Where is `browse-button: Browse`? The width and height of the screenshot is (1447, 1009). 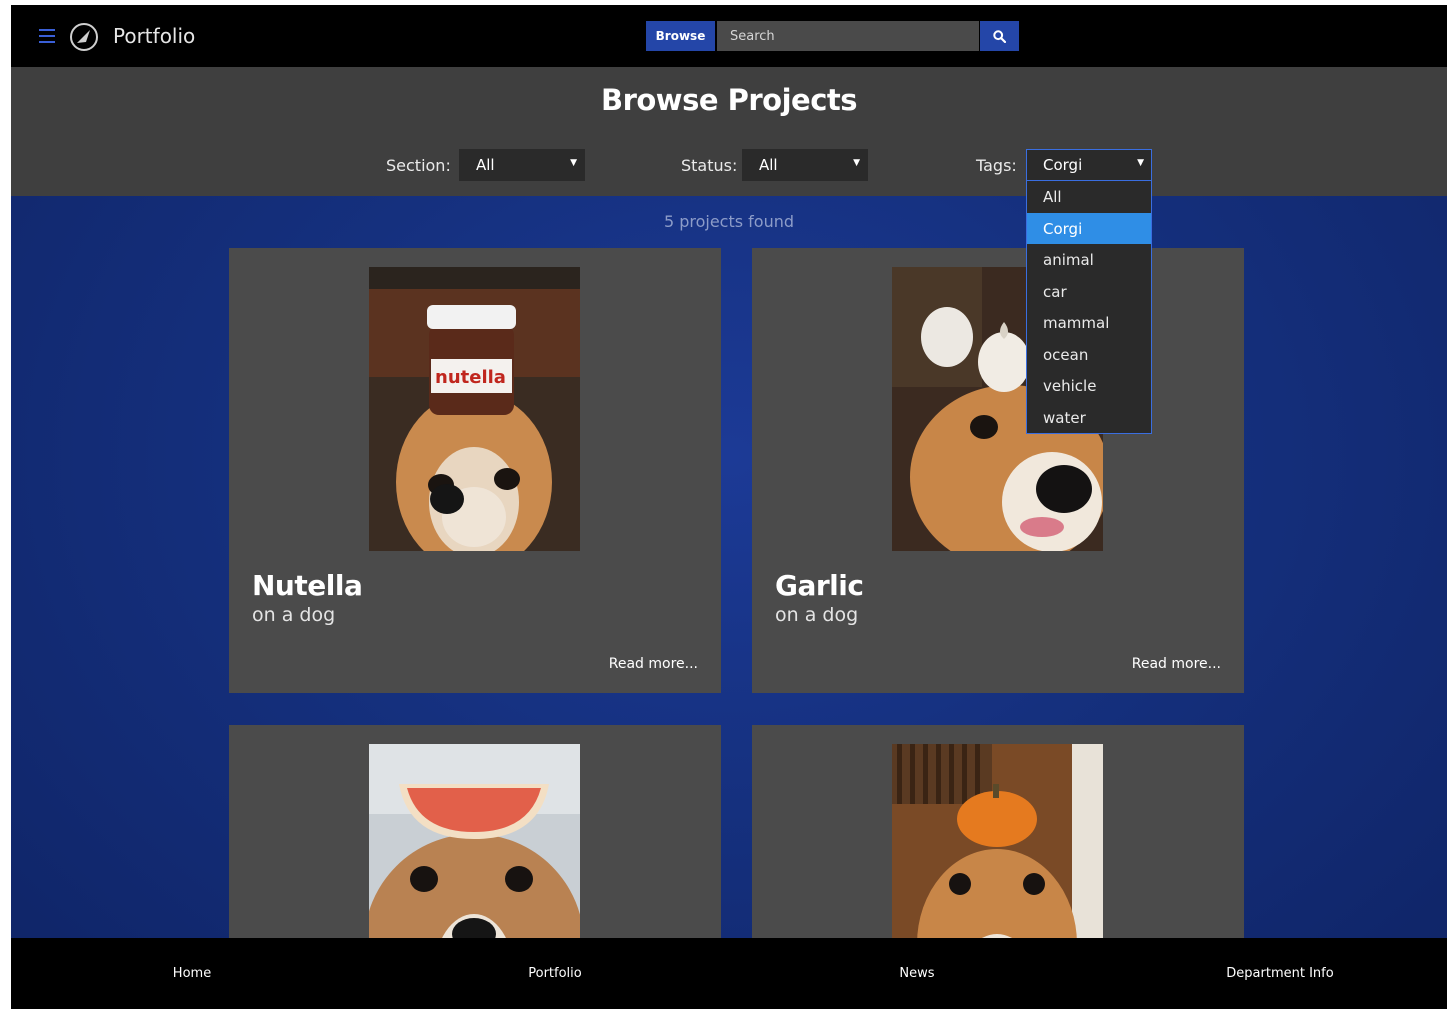
browse-button: Browse is located at coordinates (680, 36).